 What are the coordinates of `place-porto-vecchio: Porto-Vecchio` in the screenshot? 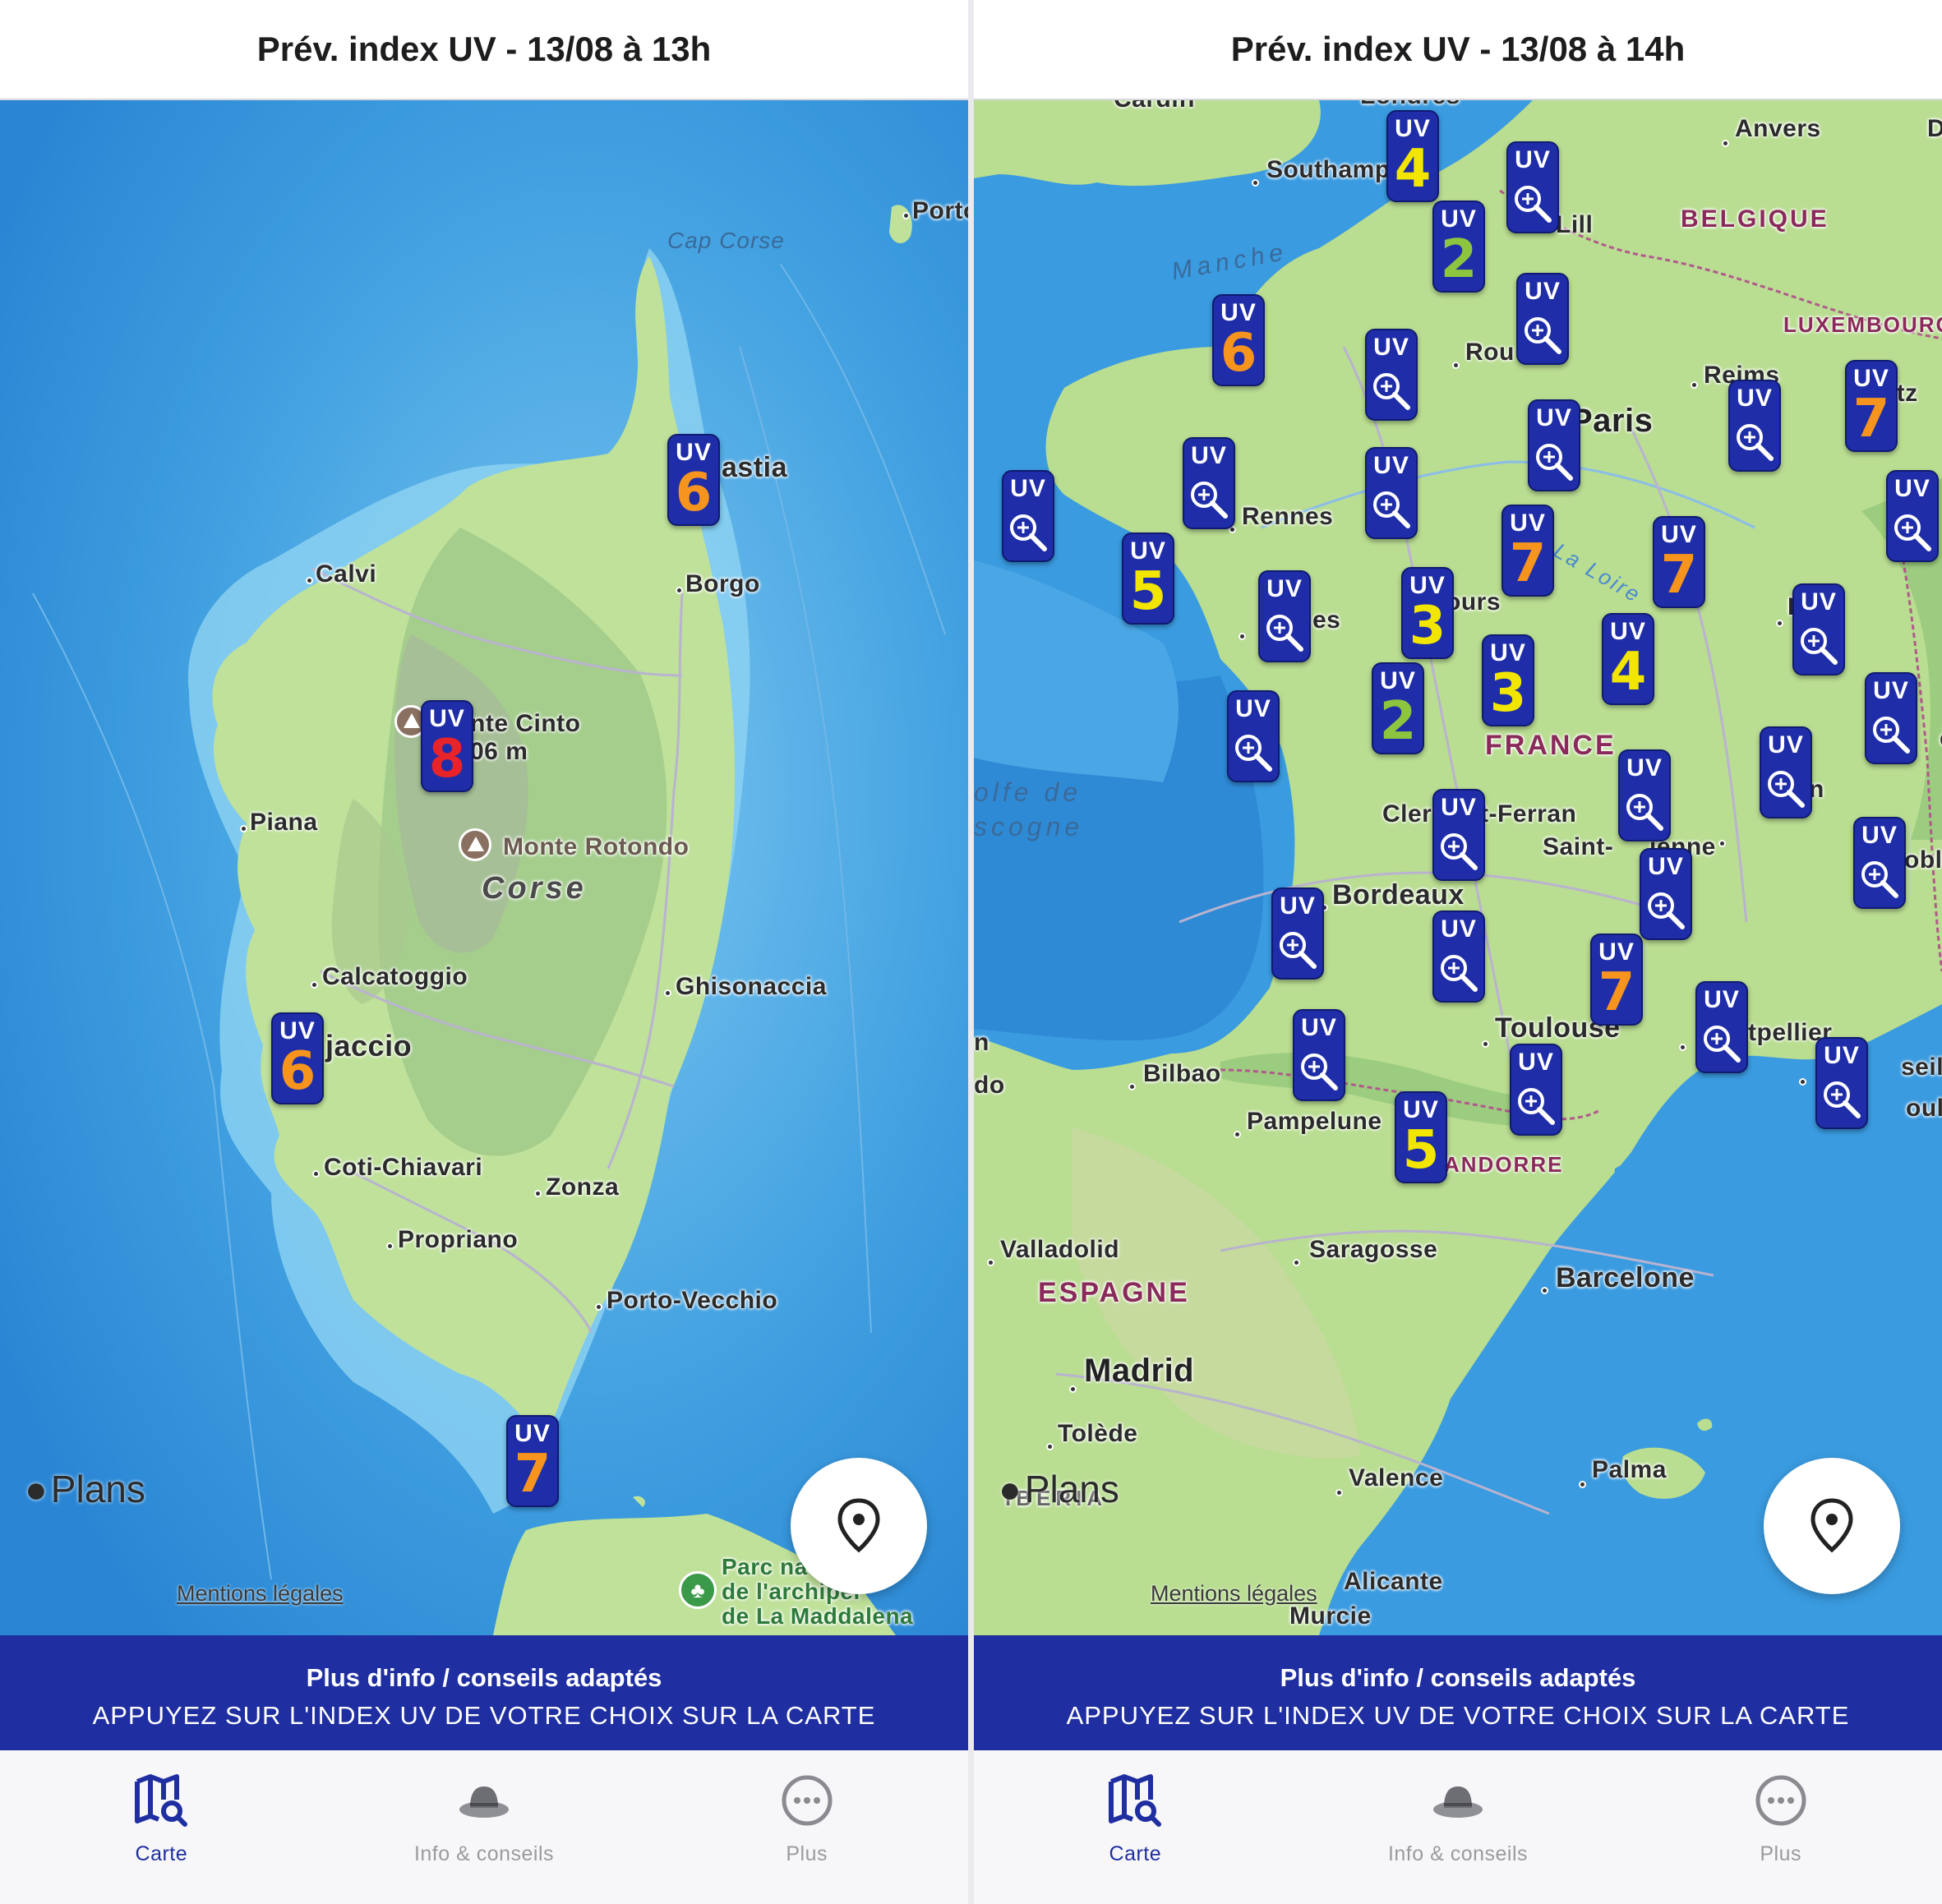 It's located at (692, 1300).